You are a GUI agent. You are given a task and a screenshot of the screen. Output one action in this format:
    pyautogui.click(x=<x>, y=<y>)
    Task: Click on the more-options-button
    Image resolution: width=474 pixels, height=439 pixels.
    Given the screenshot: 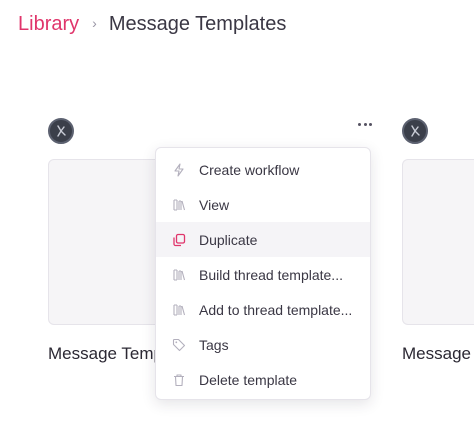 What is the action you would take?
    pyautogui.click(x=365, y=124)
    